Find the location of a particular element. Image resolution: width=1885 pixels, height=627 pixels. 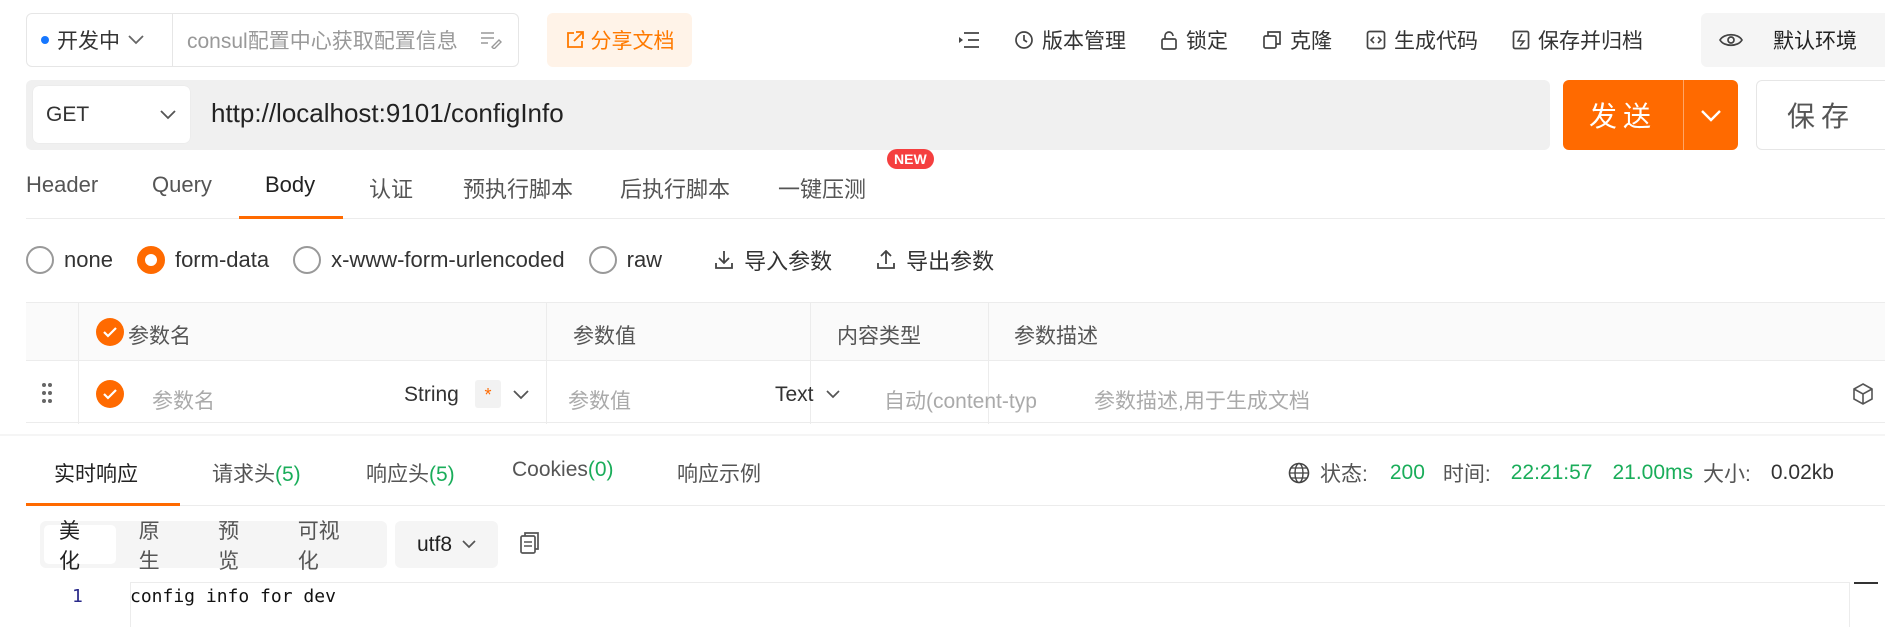

send-options-button is located at coordinates (1711, 115).